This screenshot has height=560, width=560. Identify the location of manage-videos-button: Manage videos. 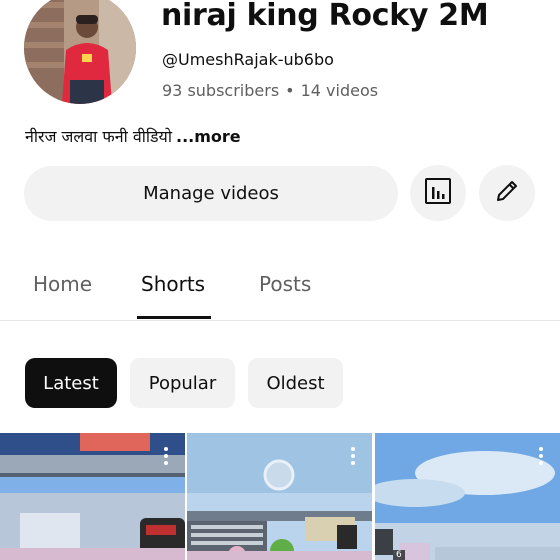
(211, 193).